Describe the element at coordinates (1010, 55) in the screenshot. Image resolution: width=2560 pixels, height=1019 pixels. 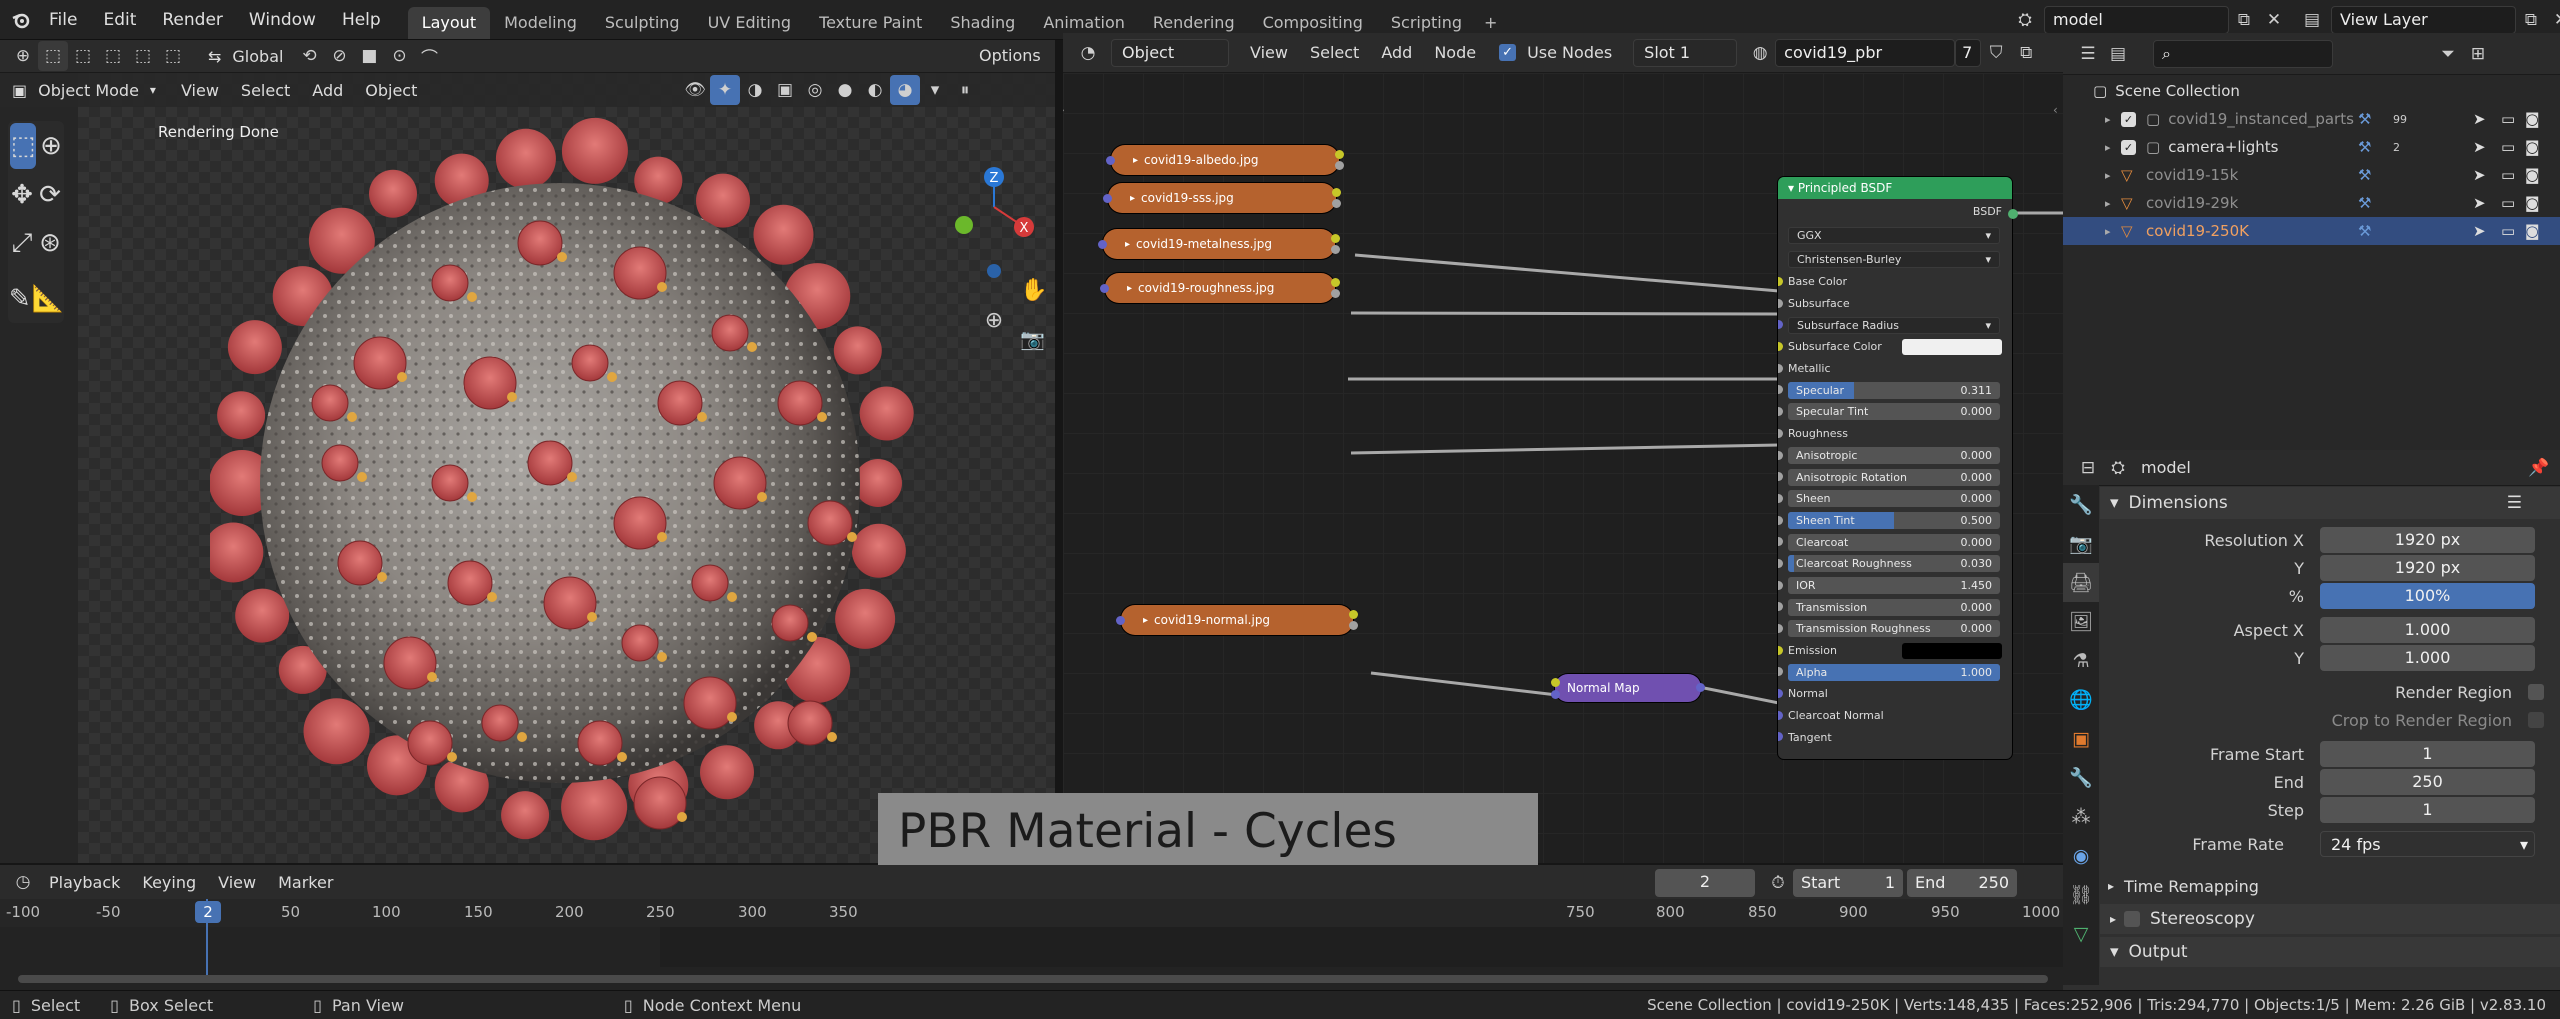
I see `options-dropdown: Options` at that location.